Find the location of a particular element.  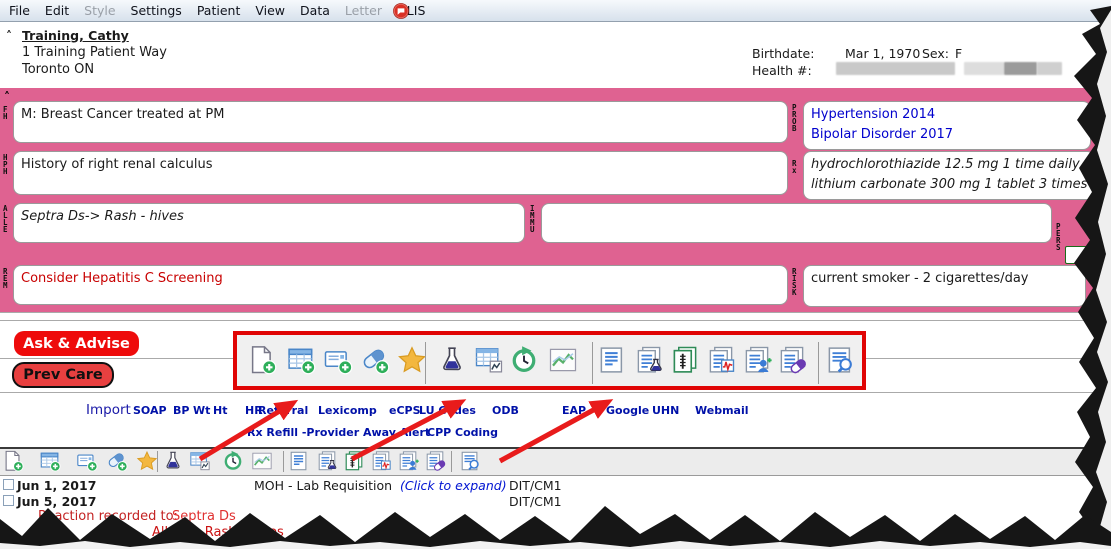

expand-link: (Click to expand) is located at coordinates (453, 485).